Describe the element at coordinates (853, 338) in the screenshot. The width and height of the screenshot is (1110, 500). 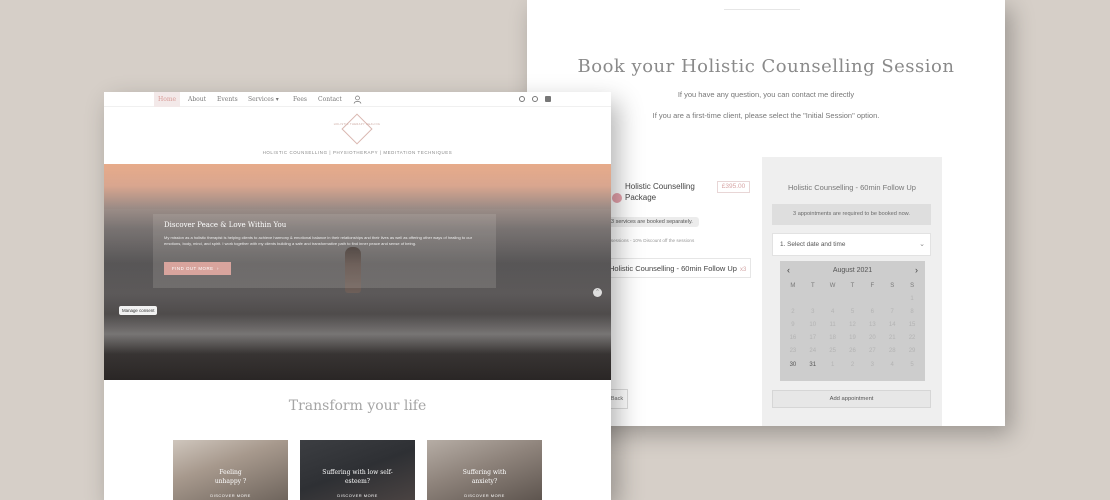
I see `calendar-day: 19` at that location.